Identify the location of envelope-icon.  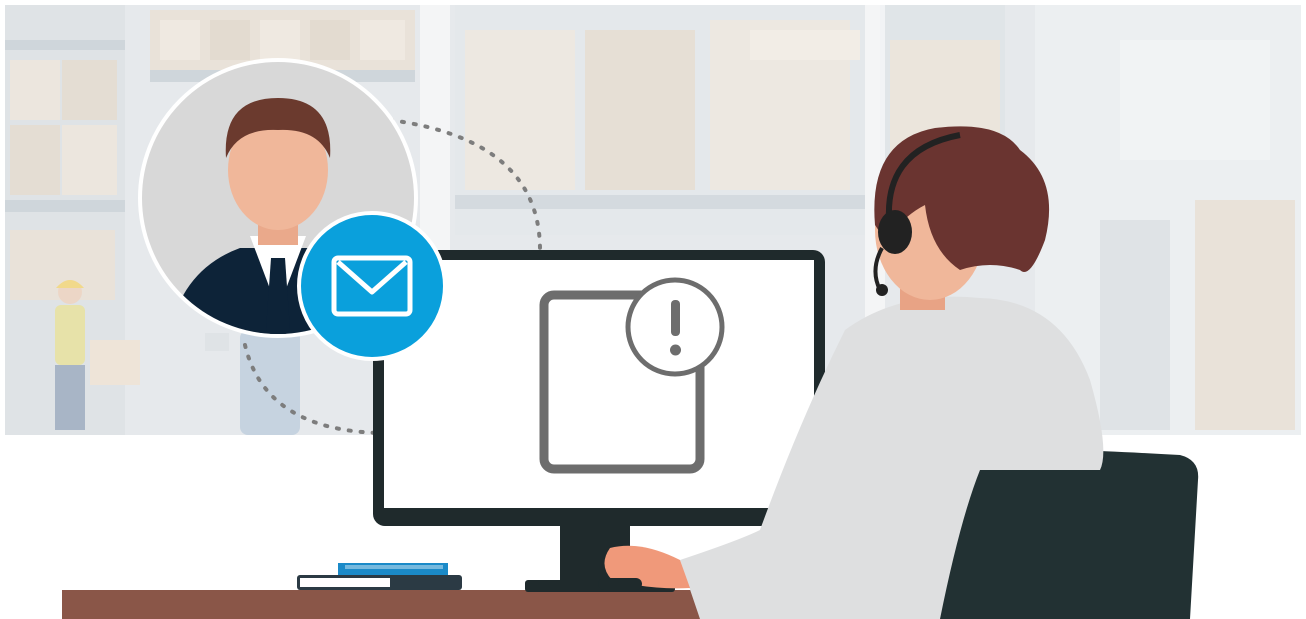
(372, 286).